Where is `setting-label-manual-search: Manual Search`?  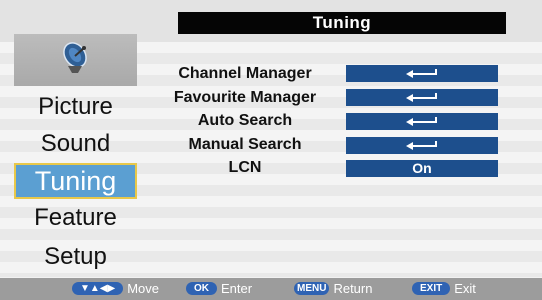
setting-label-manual-search: Manual Search is located at coordinates (245, 145).